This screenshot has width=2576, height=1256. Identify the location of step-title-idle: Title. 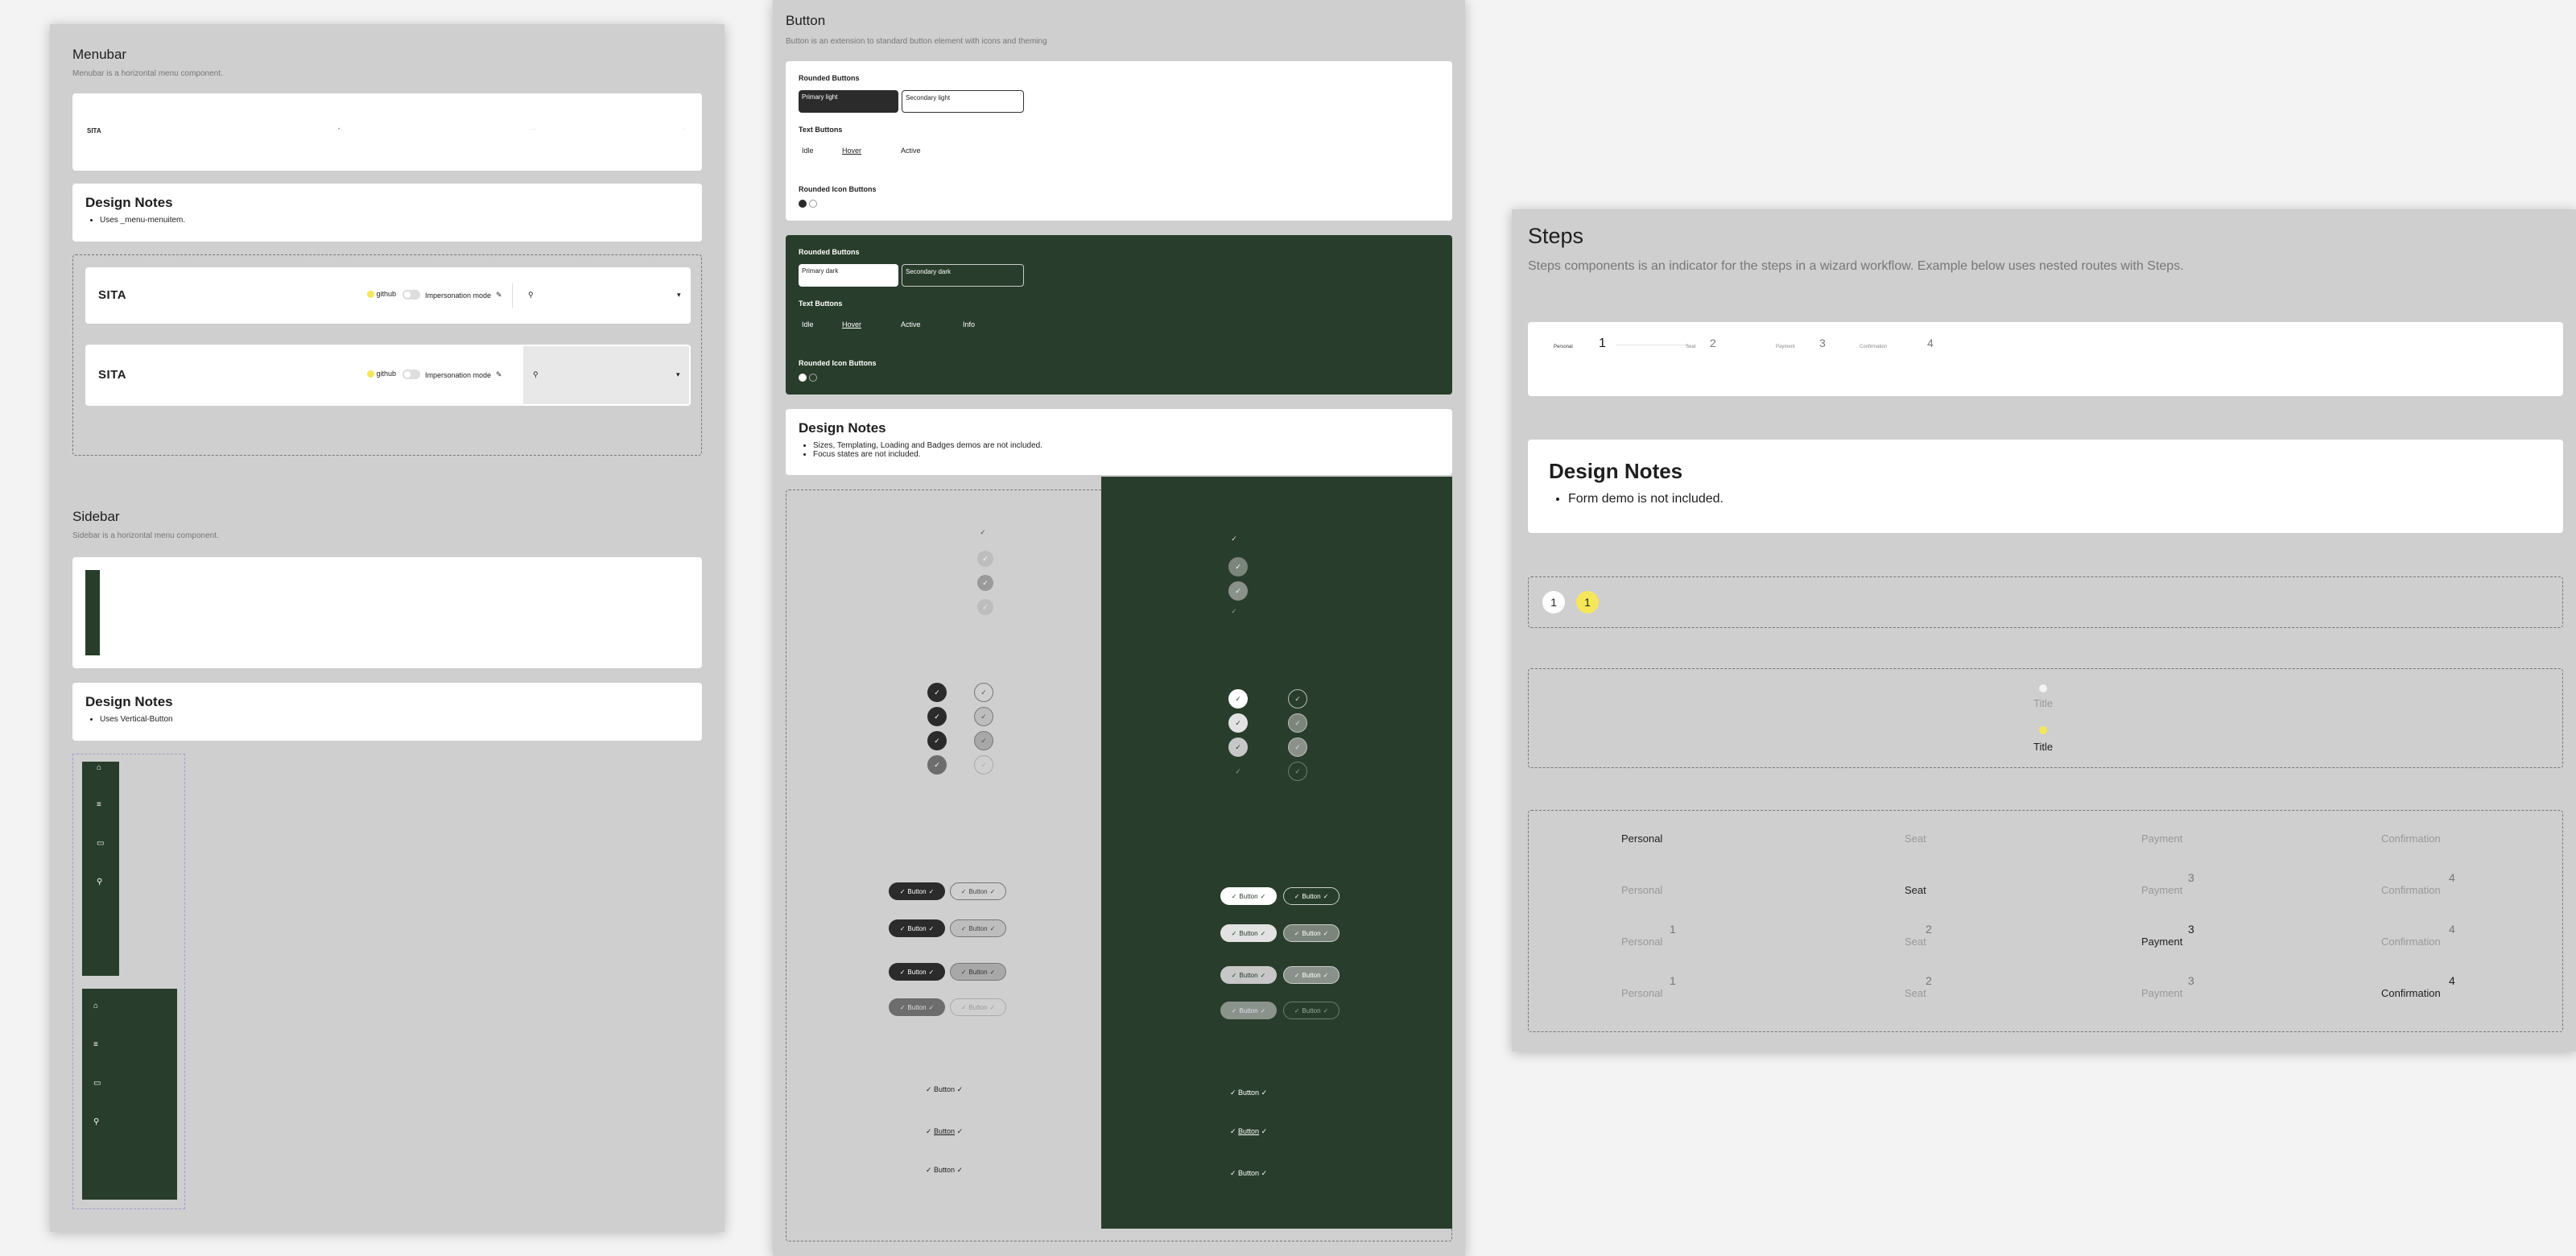
(2043, 703).